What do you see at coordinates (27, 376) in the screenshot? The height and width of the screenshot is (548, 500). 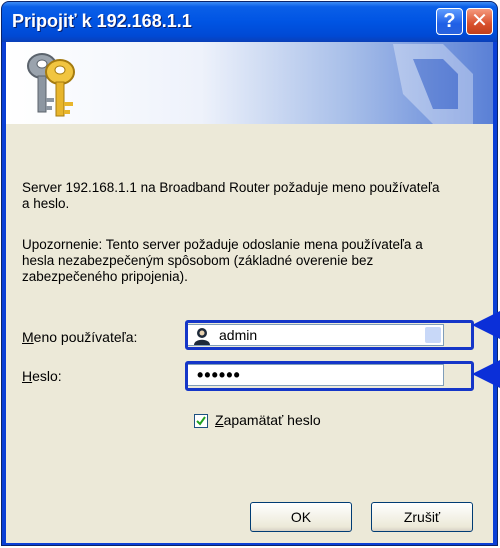 I see `password-label-accel: H` at bounding box center [27, 376].